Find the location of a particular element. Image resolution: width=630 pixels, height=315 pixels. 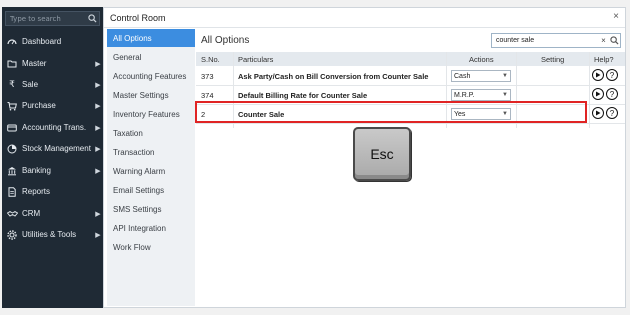

dialog-header: Control Room × is located at coordinates (364, 18).